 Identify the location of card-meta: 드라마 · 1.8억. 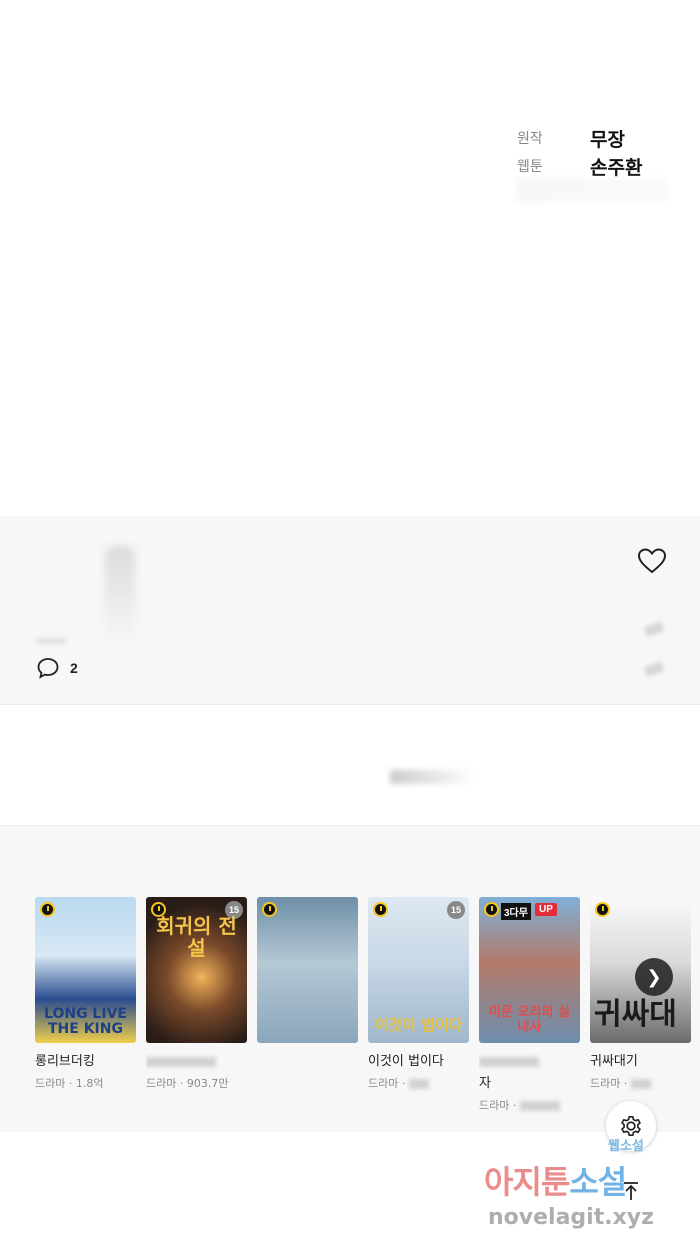
(69, 1083).